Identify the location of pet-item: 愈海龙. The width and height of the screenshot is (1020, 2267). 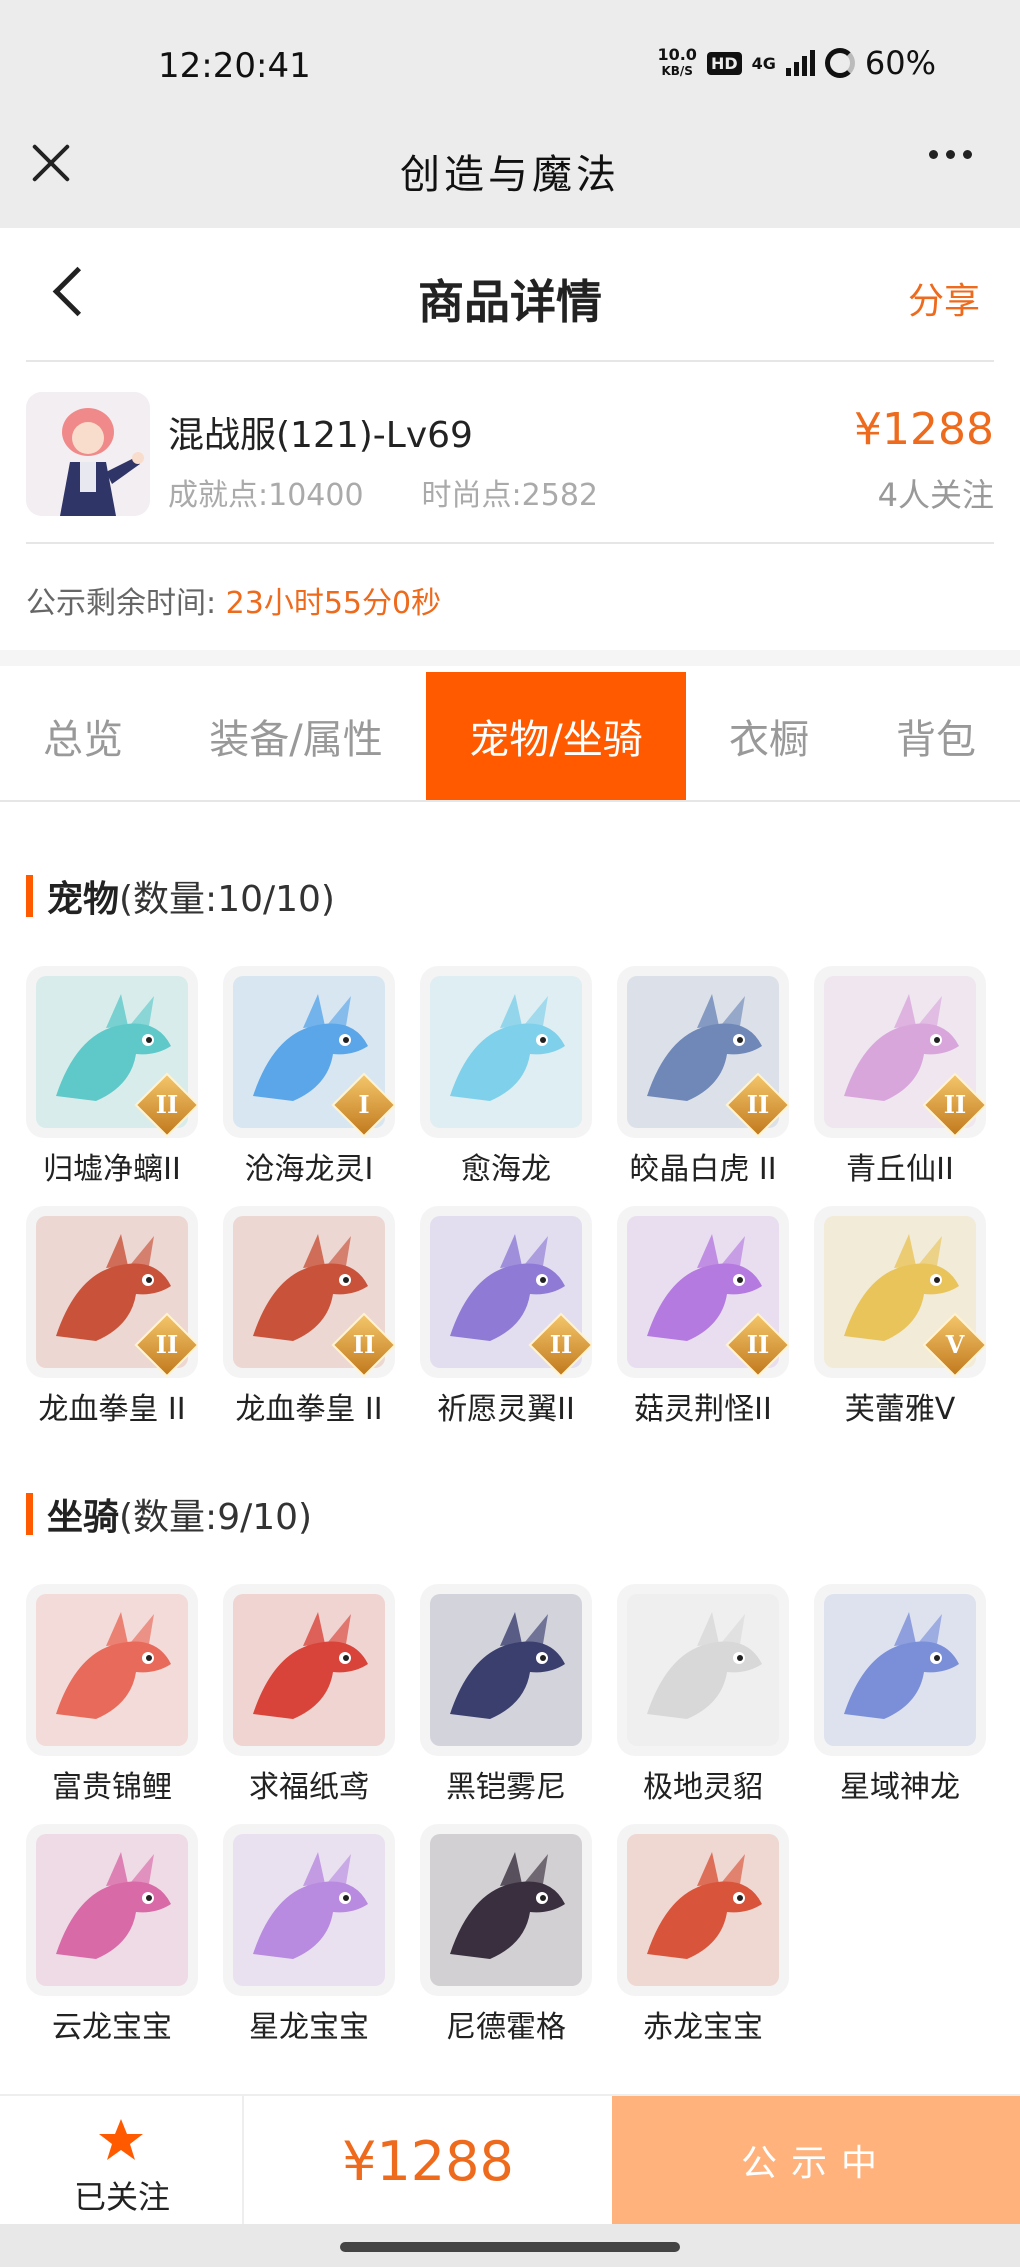
(506, 1077).